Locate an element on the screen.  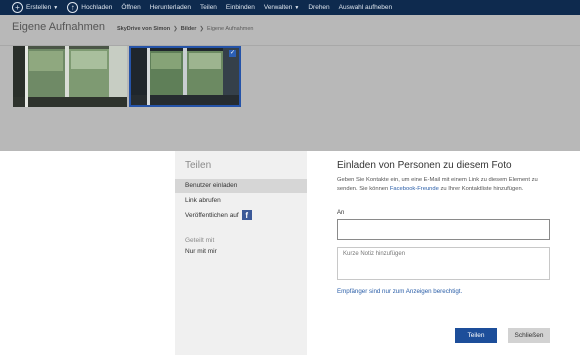
open-label: Öffnen is located at coordinates (131, 7).